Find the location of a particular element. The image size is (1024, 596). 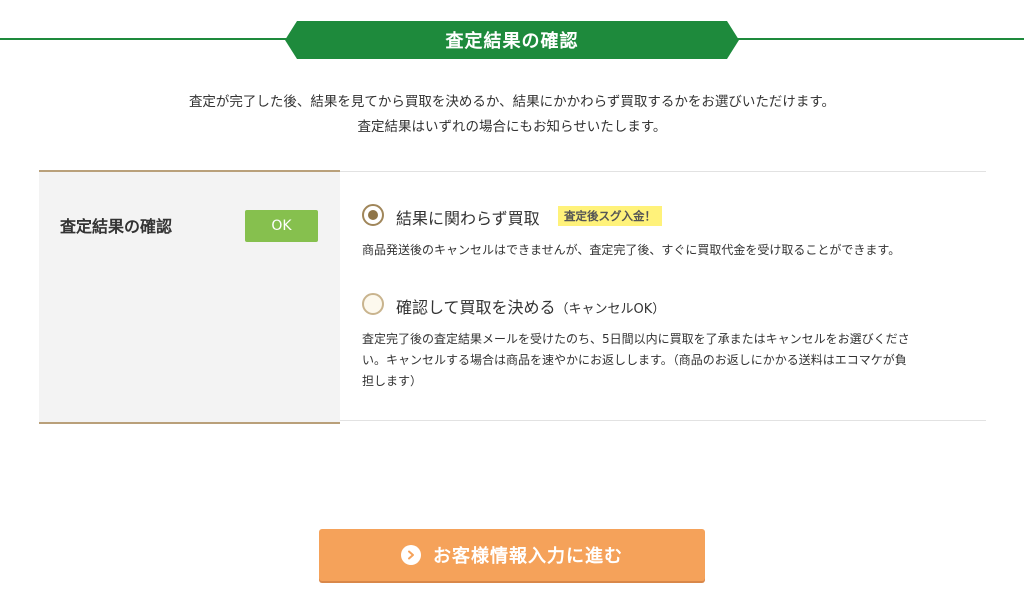

option-title-text: 確認して買取を決める is located at coordinates (476, 307).